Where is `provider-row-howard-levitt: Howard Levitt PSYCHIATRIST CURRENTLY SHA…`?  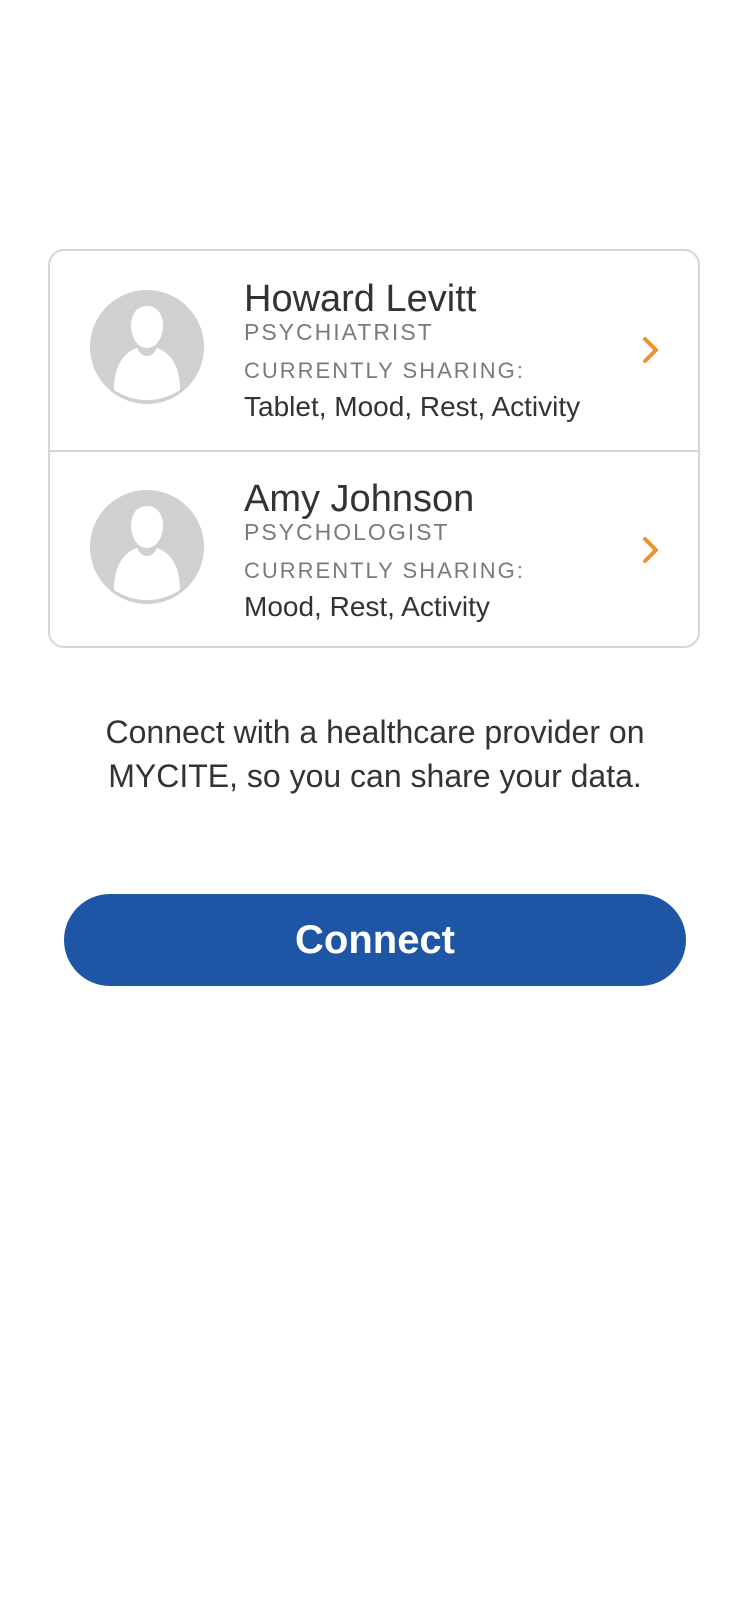 provider-row-howard-levitt: Howard Levitt PSYCHIATRIST CURRENTLY SHA… is located at coordinates (374, 350).